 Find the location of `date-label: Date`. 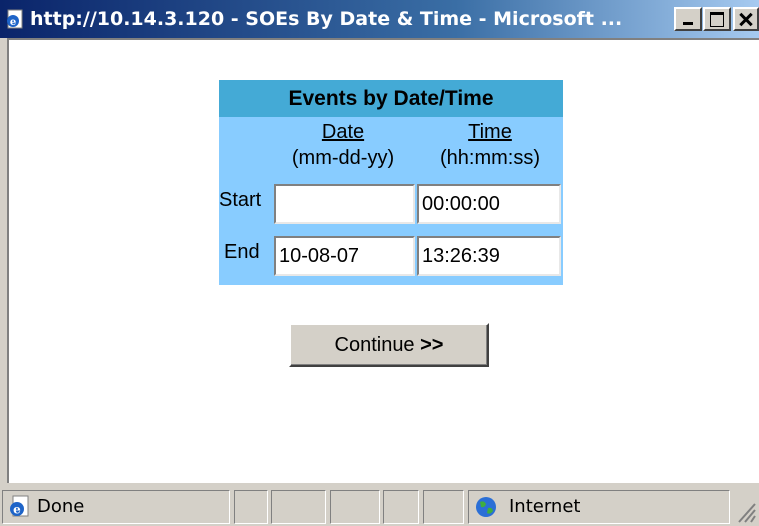

date-label: Date is located at coordinates (343, 132).